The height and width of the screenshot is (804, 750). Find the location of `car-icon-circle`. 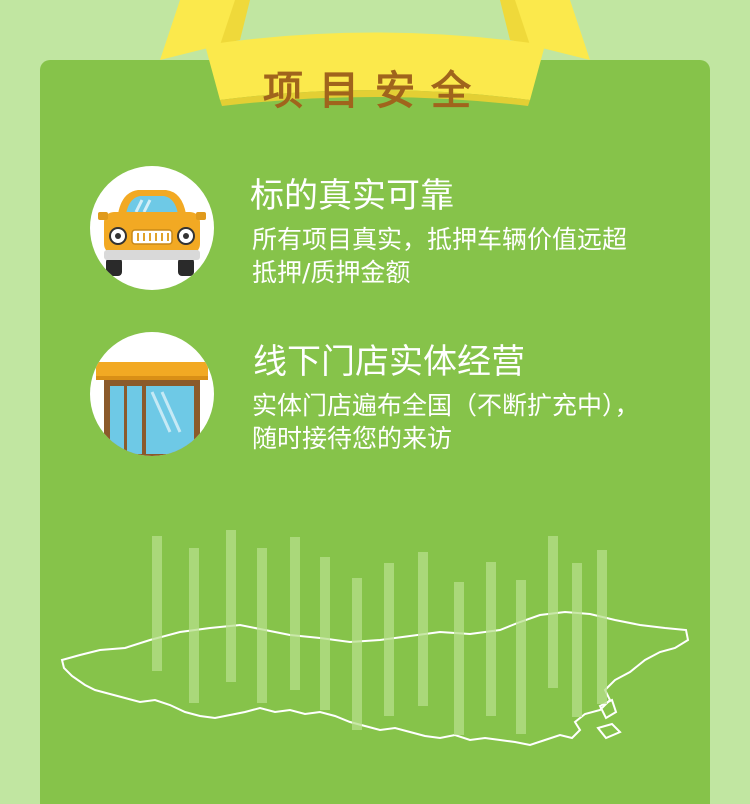

car-icon-circle is located at coordinates (152, 228).